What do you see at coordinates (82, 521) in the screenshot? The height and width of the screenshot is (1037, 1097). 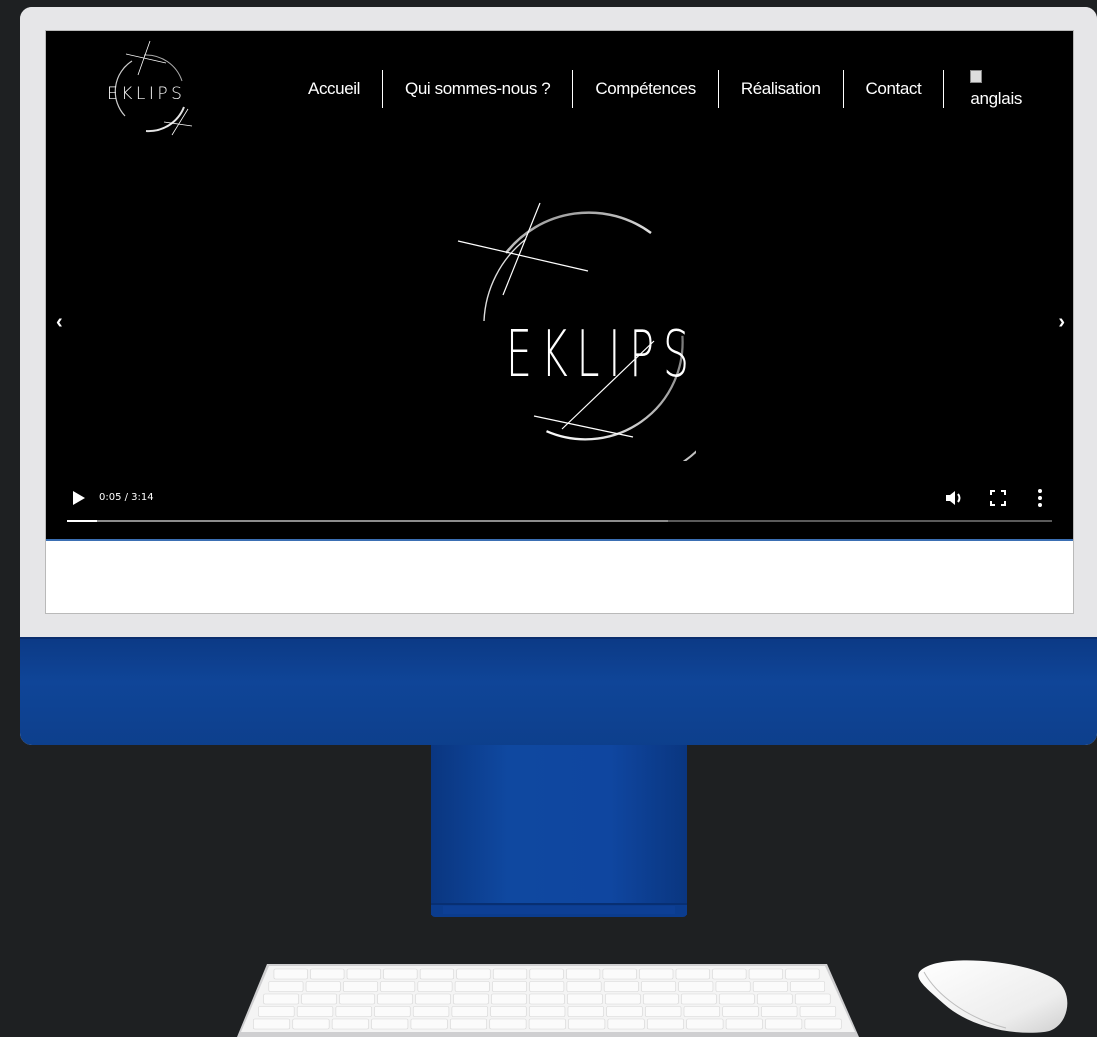 I see `video-progress-fill` at bounding box center [82, 521].